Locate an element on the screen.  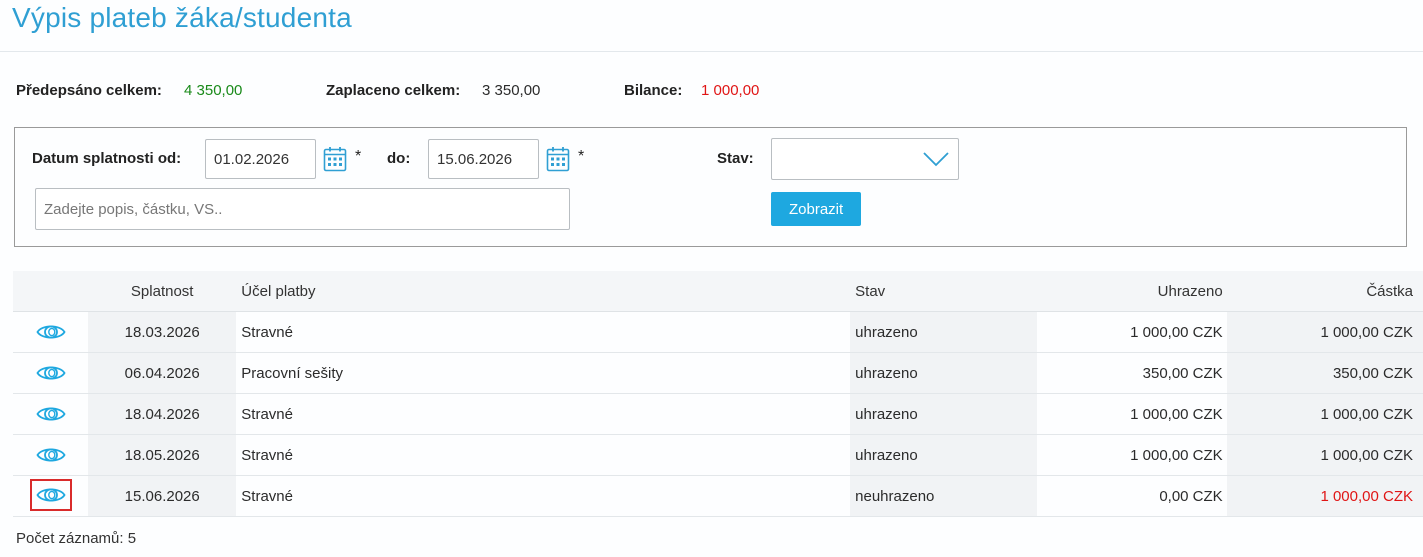
column-header-purpose: Účel platby is located at coordinates (543, 291).